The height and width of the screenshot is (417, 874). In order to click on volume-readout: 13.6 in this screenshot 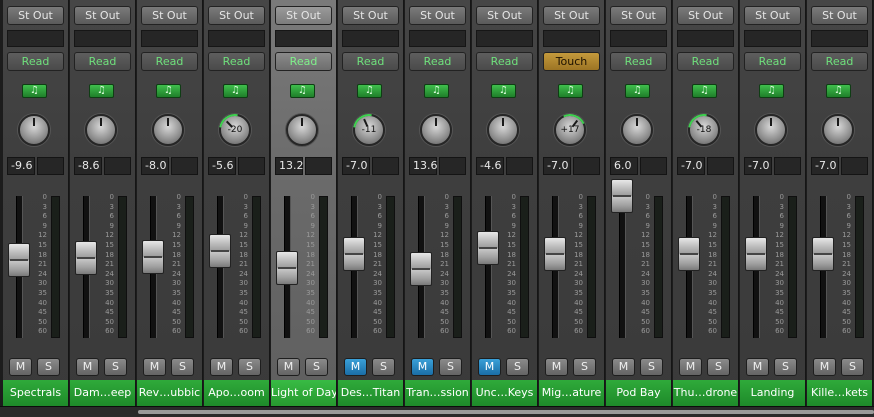, I will do `click(423, 166)`.